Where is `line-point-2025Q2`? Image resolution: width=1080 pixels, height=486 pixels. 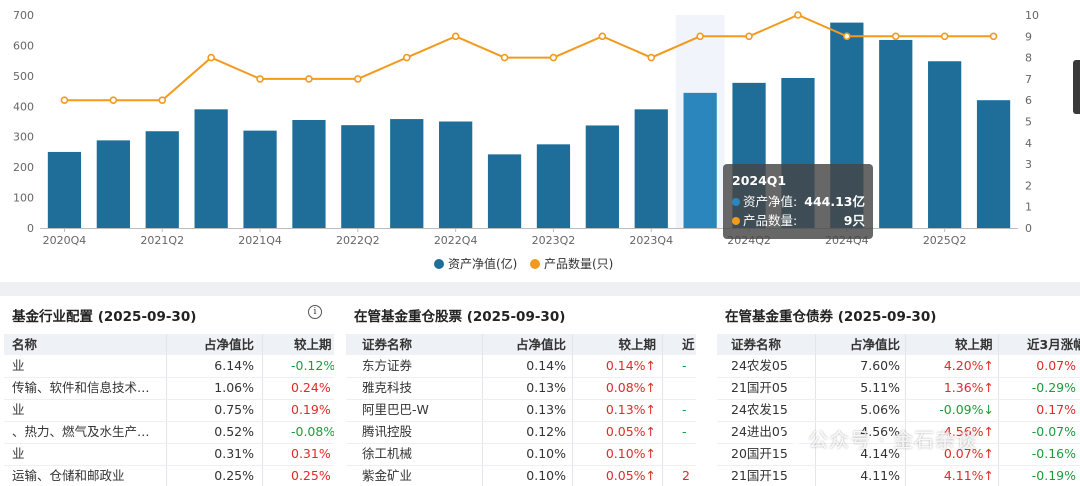 line-point-2025Q2 is located at coordinates (944, 36).